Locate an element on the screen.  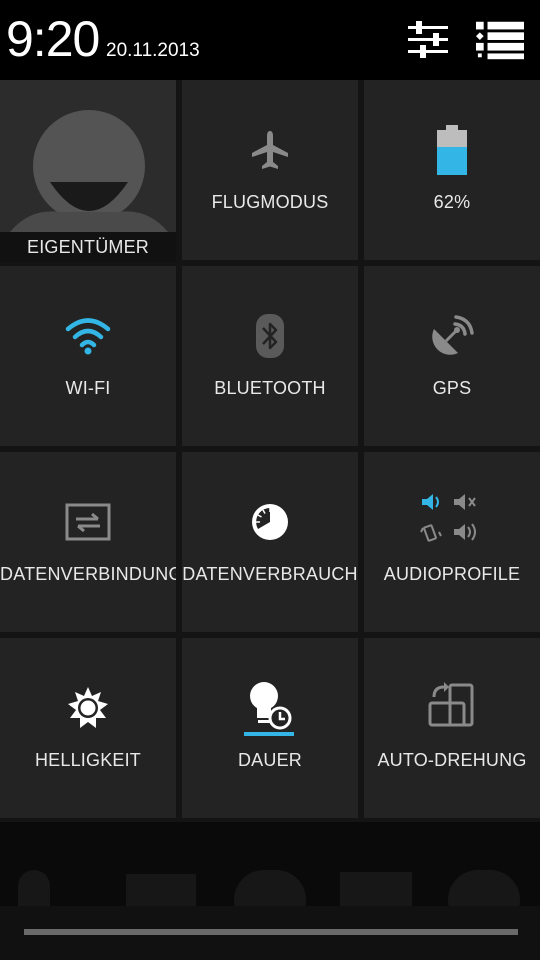
airplane-icon is located at coordinates (270, 150).